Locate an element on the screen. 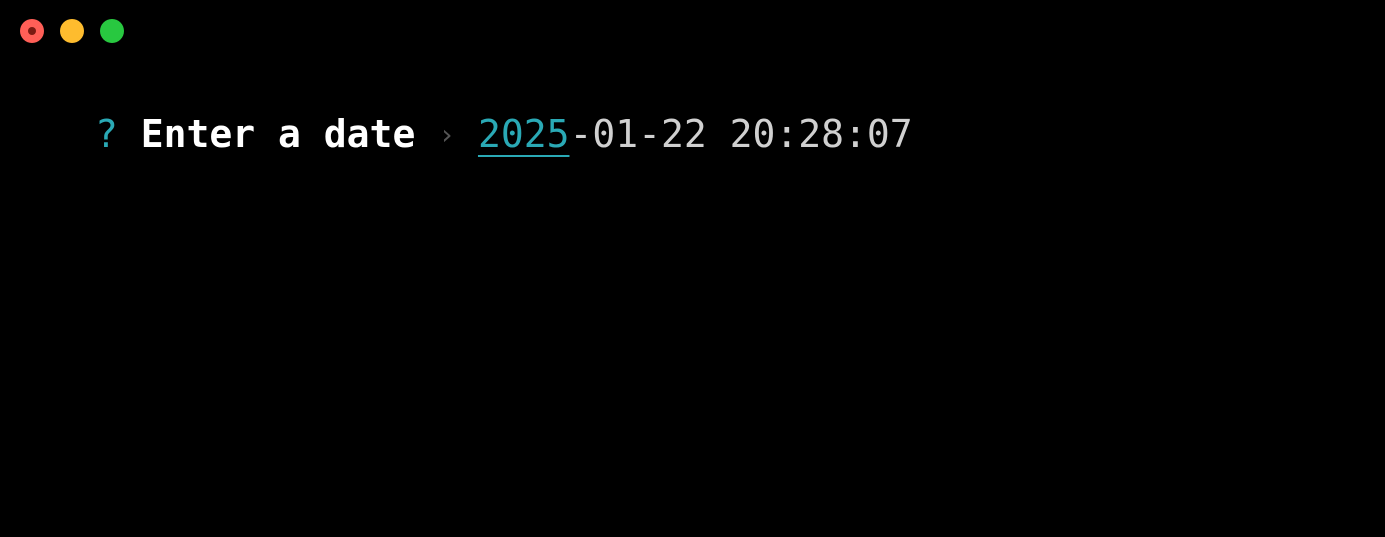  window-controls is located at coordinates (72, 31).